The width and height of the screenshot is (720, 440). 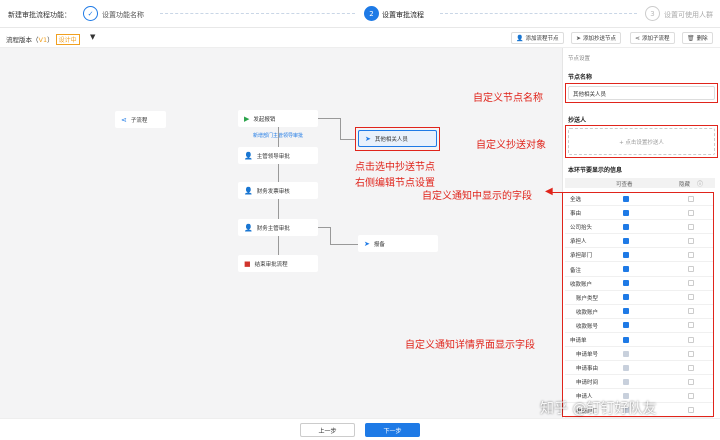 I want to click on field-label: 申请单, so click(x=578, y=341).